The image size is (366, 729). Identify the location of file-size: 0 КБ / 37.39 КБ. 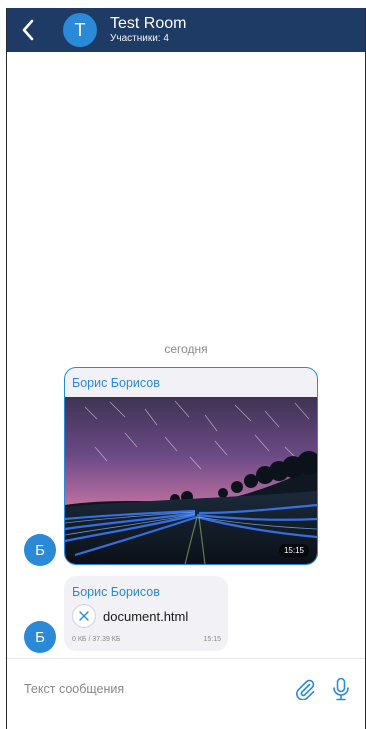
(96, 639).